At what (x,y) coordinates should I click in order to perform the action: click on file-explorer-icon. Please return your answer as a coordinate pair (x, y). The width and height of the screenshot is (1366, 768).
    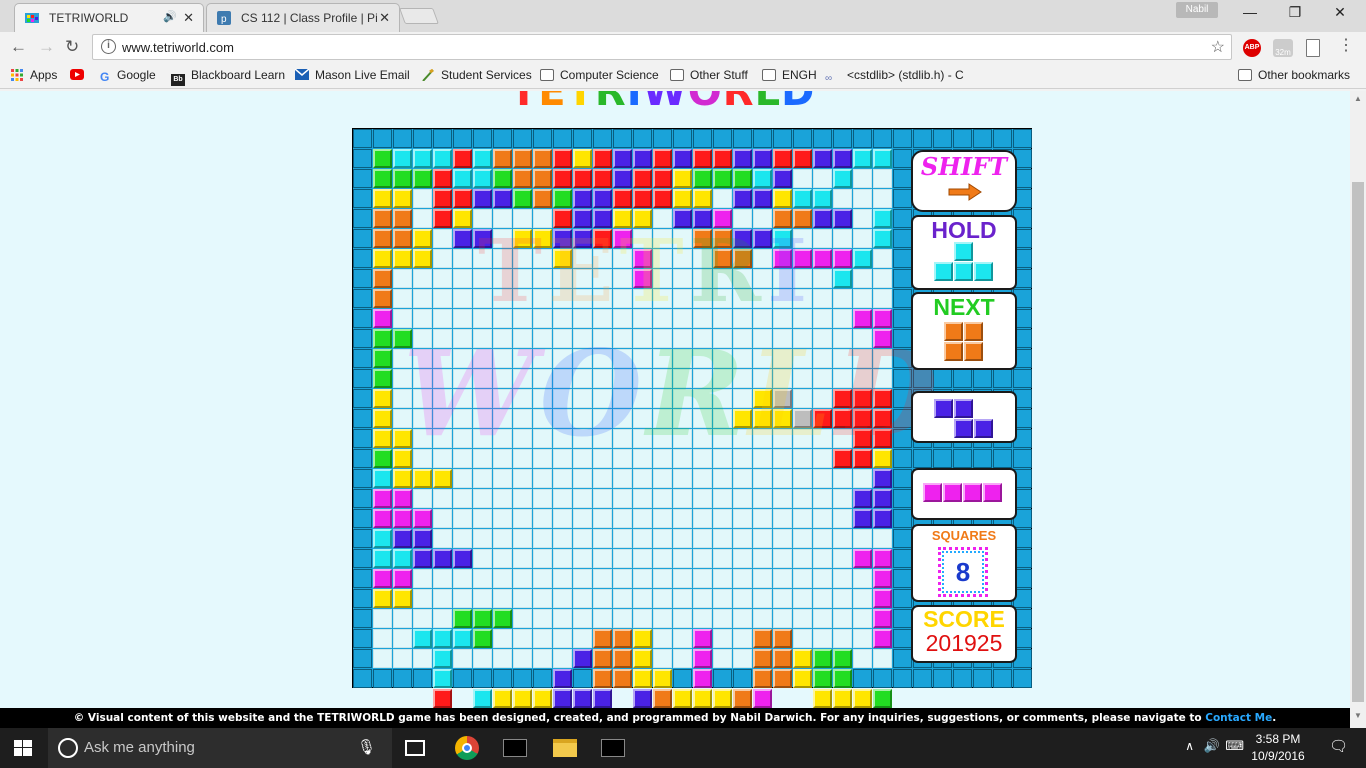
    Looking at the image, I should click on (565, 748).